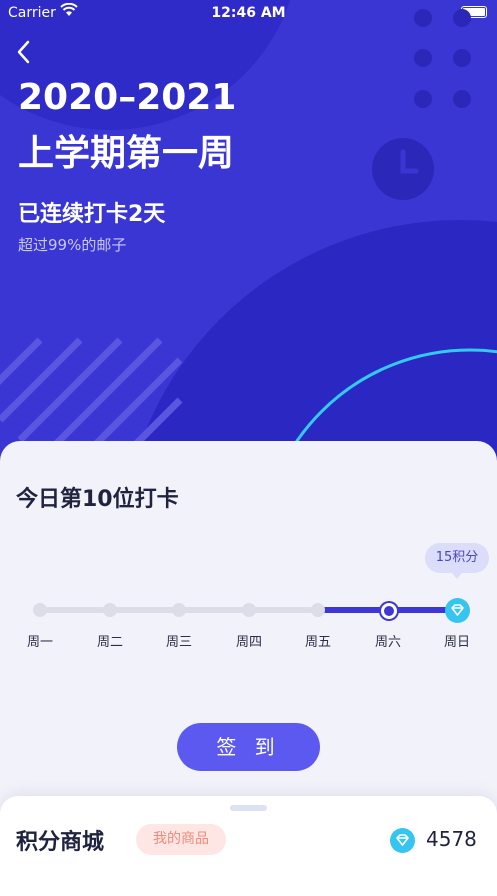 This screenshot has width=497, height=896. Describe the element at coordinates (451, 839) in the screenshot. I see `points-balance: 4578` at that location.